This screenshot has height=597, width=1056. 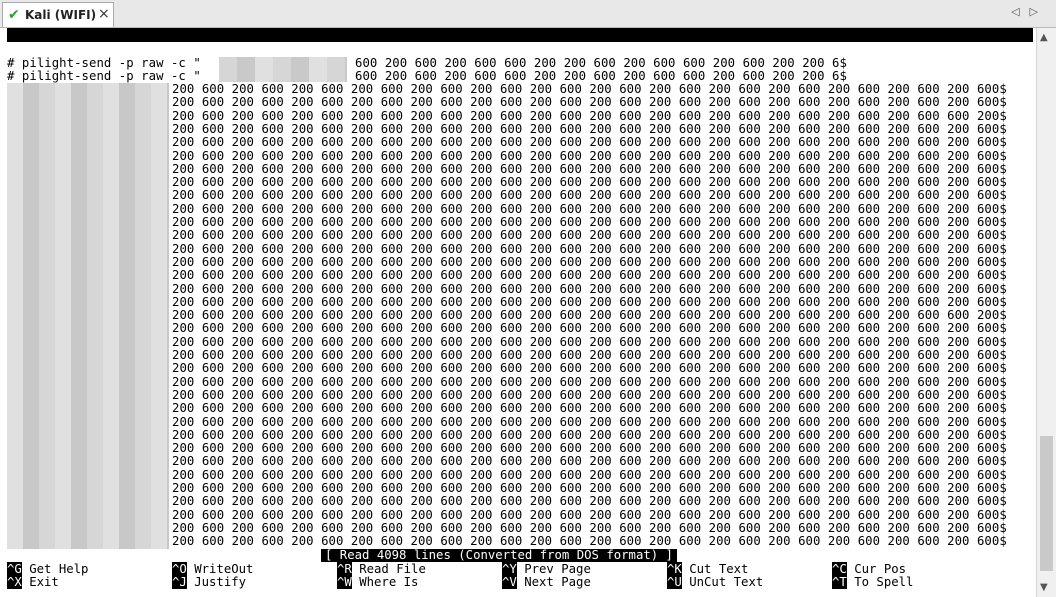 I want to click on nano-version: GNU nano 2.2.6, so click(x=76, y=49).